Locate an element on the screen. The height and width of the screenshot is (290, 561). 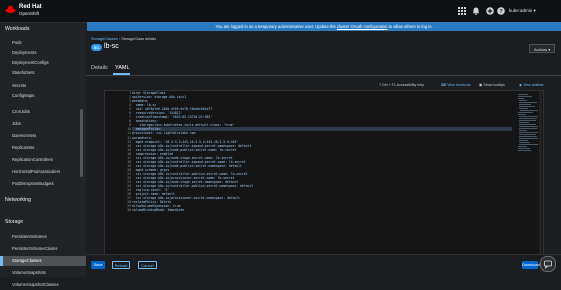
editor-scrollbar is located at coordinates (540, 172).